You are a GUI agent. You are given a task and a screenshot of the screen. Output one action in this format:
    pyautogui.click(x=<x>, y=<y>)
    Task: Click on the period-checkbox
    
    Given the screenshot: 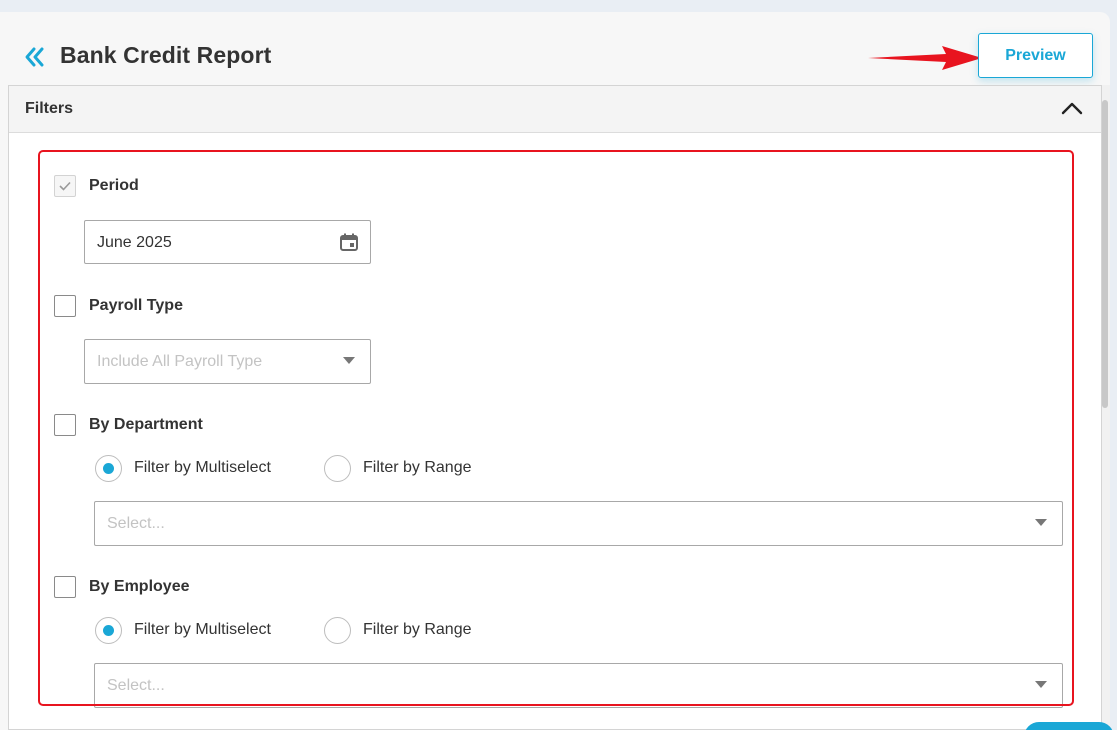 What is the action you would take?
    pyautogui.click(x=65, y=186)
    